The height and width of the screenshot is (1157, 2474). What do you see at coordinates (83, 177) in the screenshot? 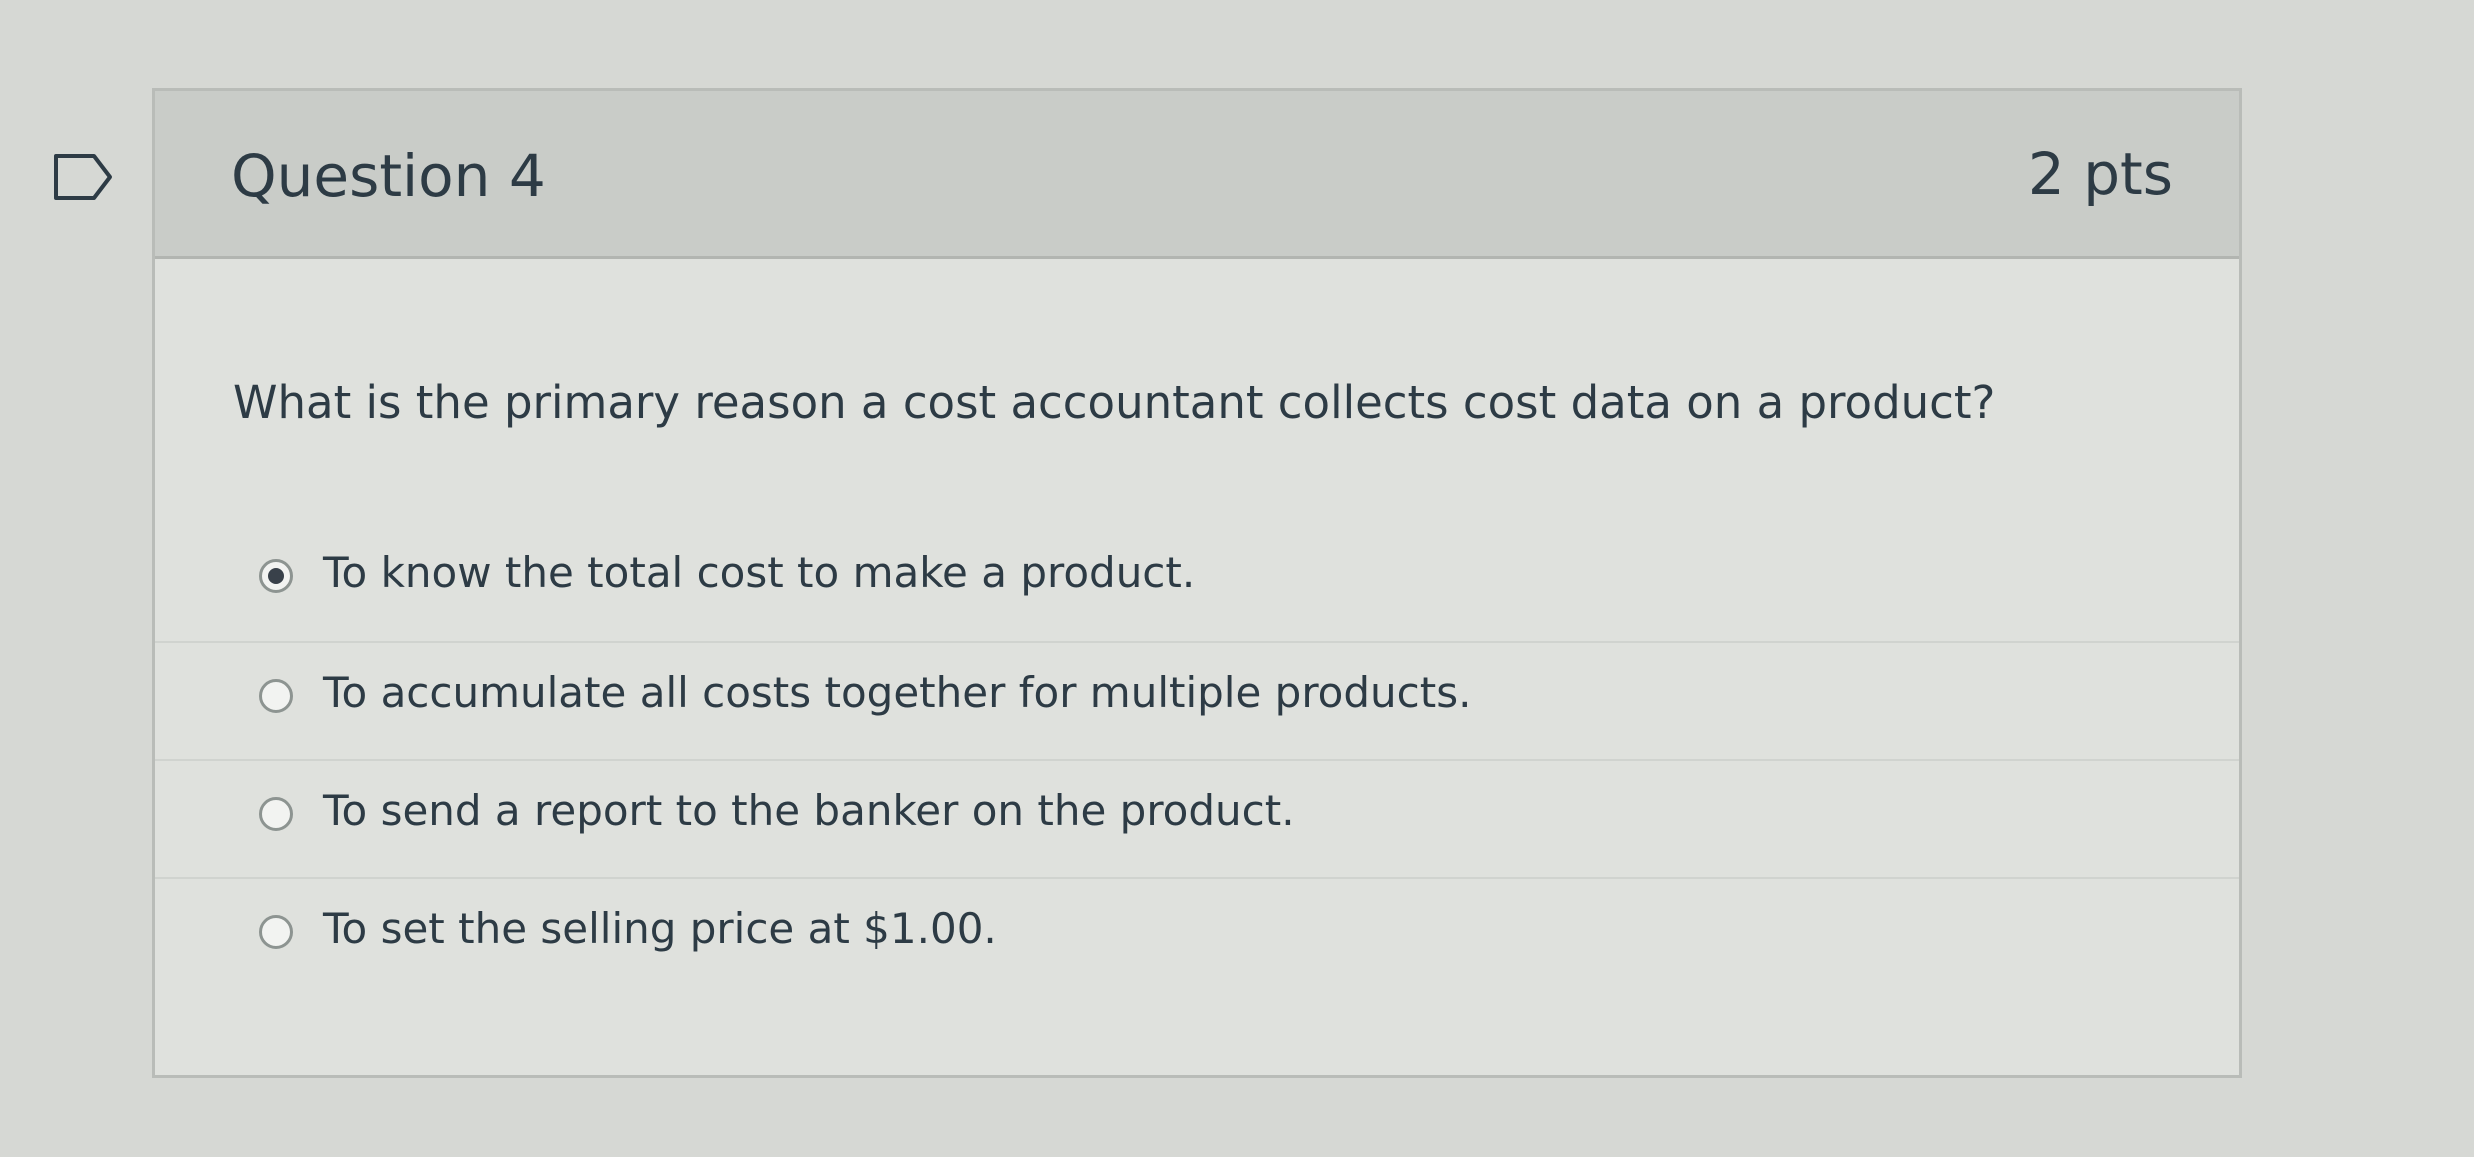
I see `flag-question-icon` at bounding box center [83, 177].